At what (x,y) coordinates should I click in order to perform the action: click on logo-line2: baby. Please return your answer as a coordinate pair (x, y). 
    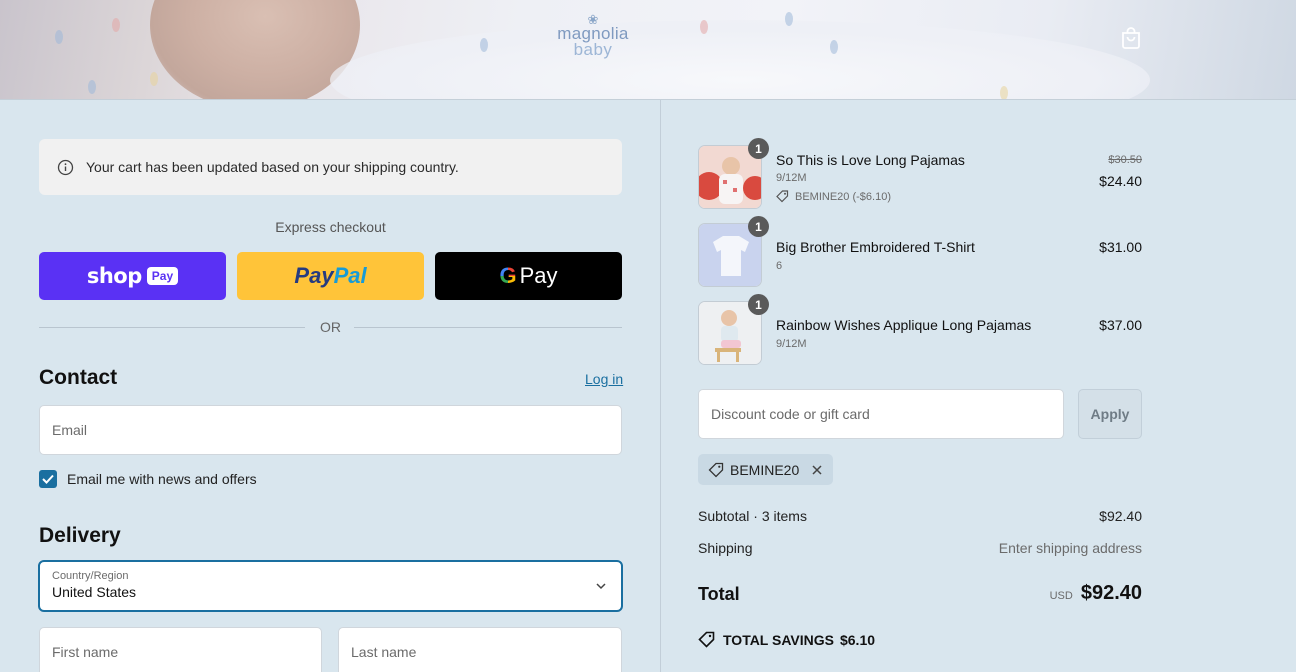
    Looking at the image, I should click on (593, 49).